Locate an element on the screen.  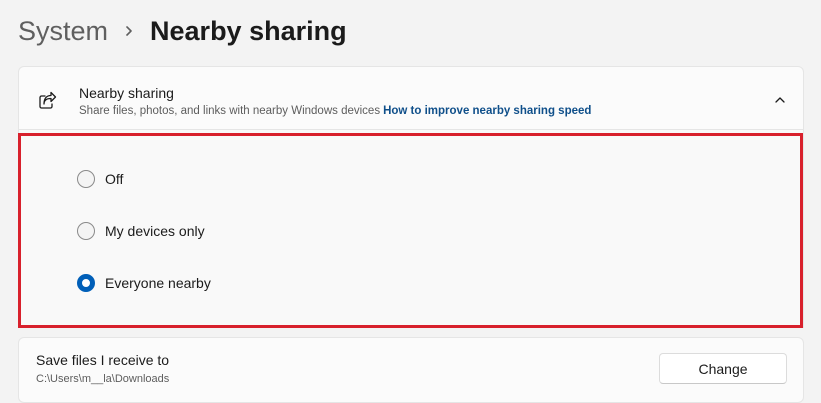
radio-option-everyone-nearby: Everyone nearby is located at coordinates (144, 283).